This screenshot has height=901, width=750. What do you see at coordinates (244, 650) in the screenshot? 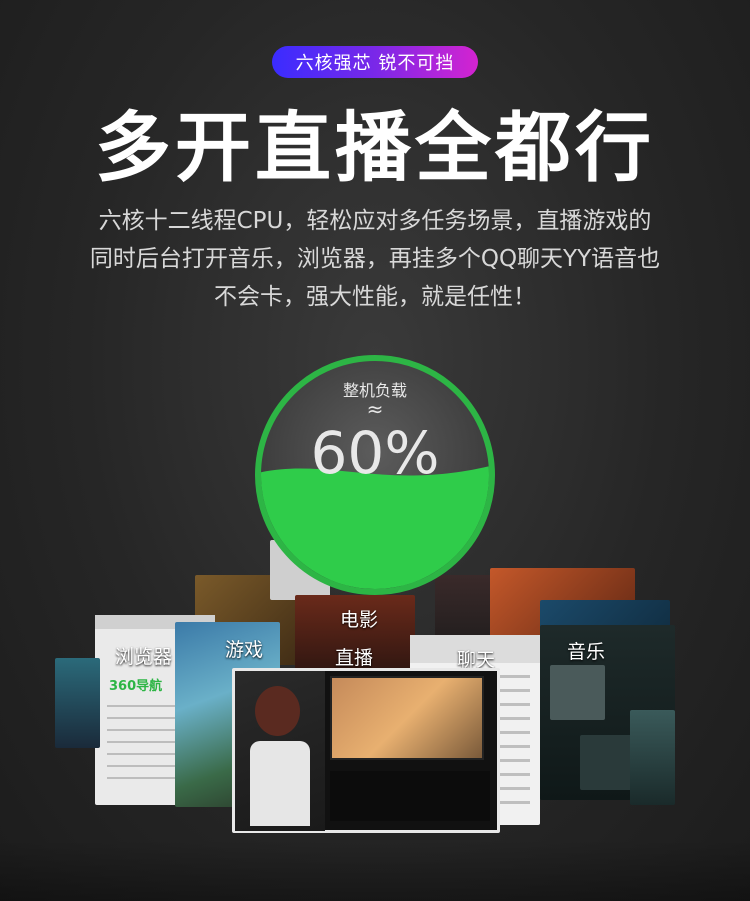
I see `game-label: 游戏` at bounding box center [244, 650].